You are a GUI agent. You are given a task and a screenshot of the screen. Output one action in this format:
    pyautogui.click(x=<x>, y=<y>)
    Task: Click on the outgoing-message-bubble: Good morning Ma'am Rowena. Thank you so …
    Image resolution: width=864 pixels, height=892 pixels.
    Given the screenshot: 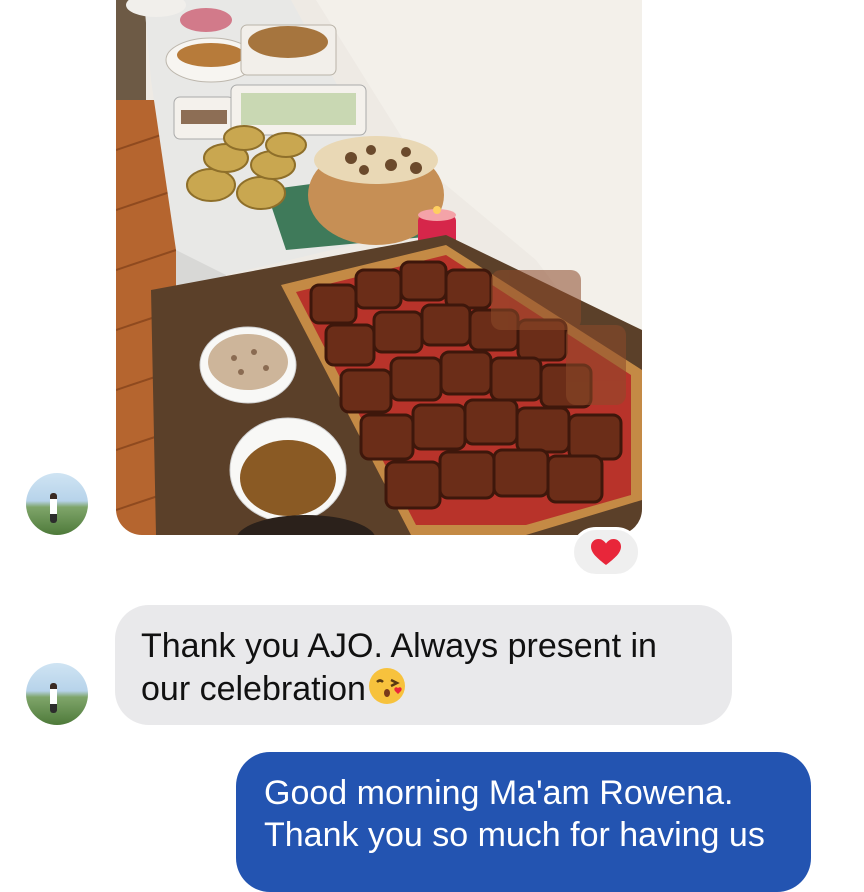 What is the action you would take?
    pyautogui.click(x=523, y=822)
    